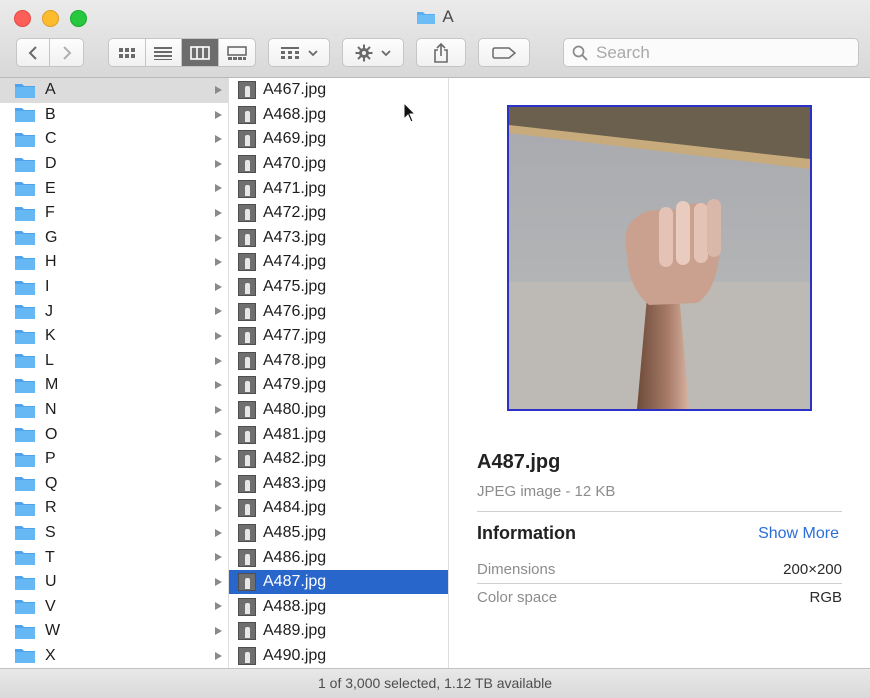 The height and width of the screenshot is (698, 870). I want to click on show-more-link: Show More, so click(798, 534).